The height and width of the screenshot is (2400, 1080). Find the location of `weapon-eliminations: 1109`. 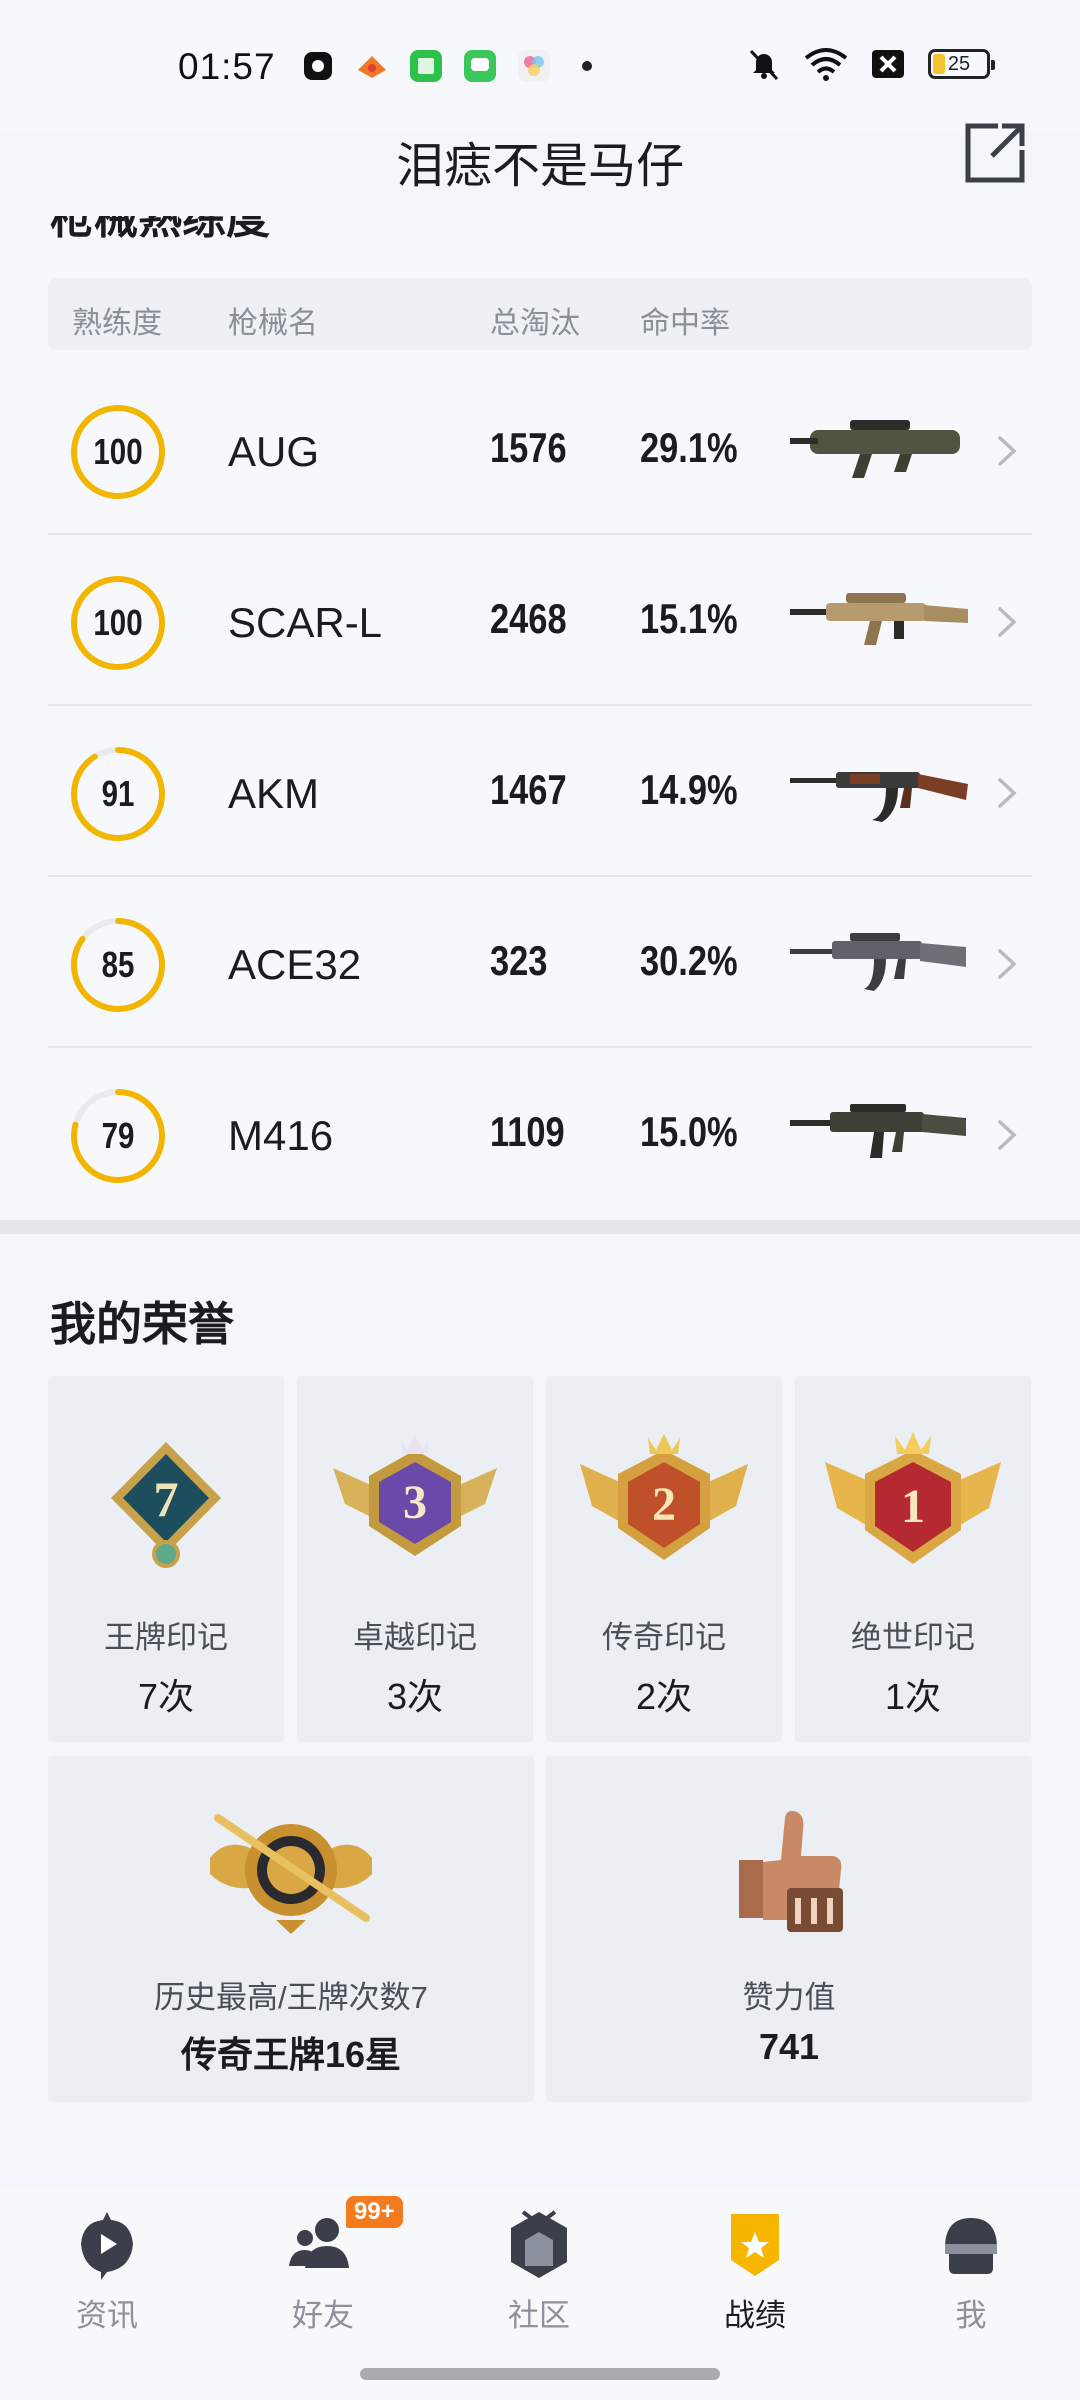

weapon-eliminations: 1109 is located at coordinates (527, 1131).